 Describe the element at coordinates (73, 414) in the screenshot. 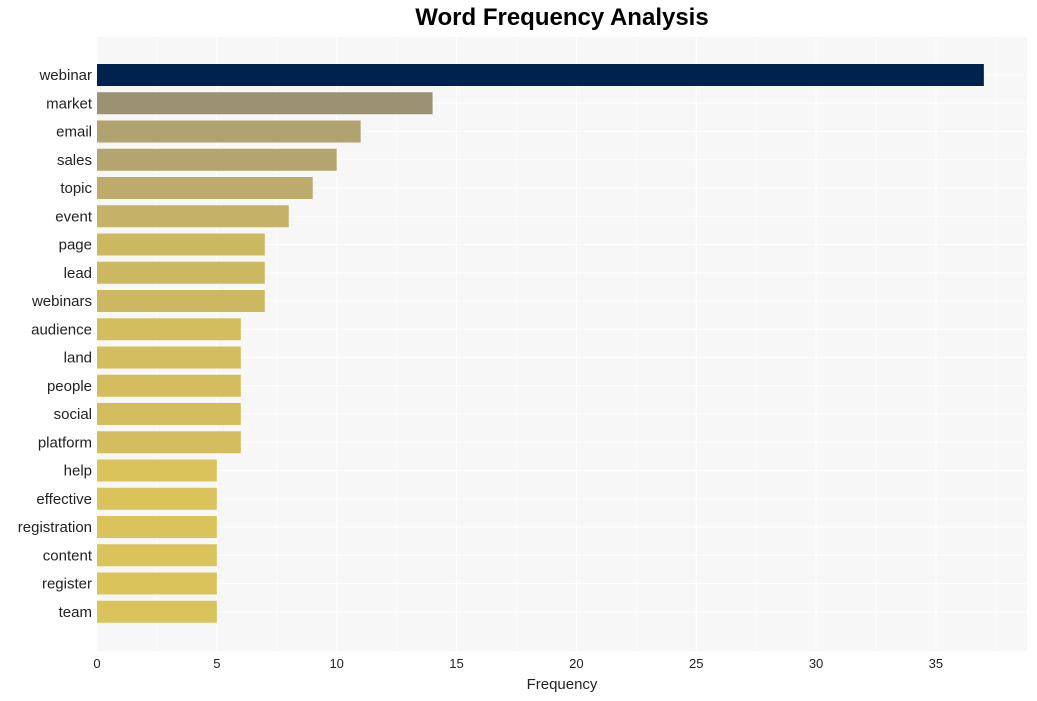

I see `y-tick-label: social` at that location.